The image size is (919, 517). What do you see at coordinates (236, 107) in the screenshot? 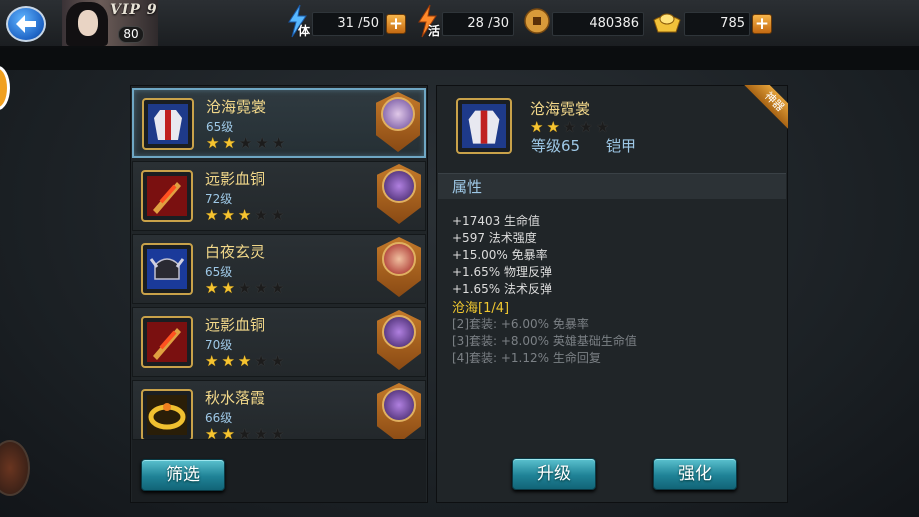
I see `item-name: 沧海霓裳` at bounding box center [236, 107].